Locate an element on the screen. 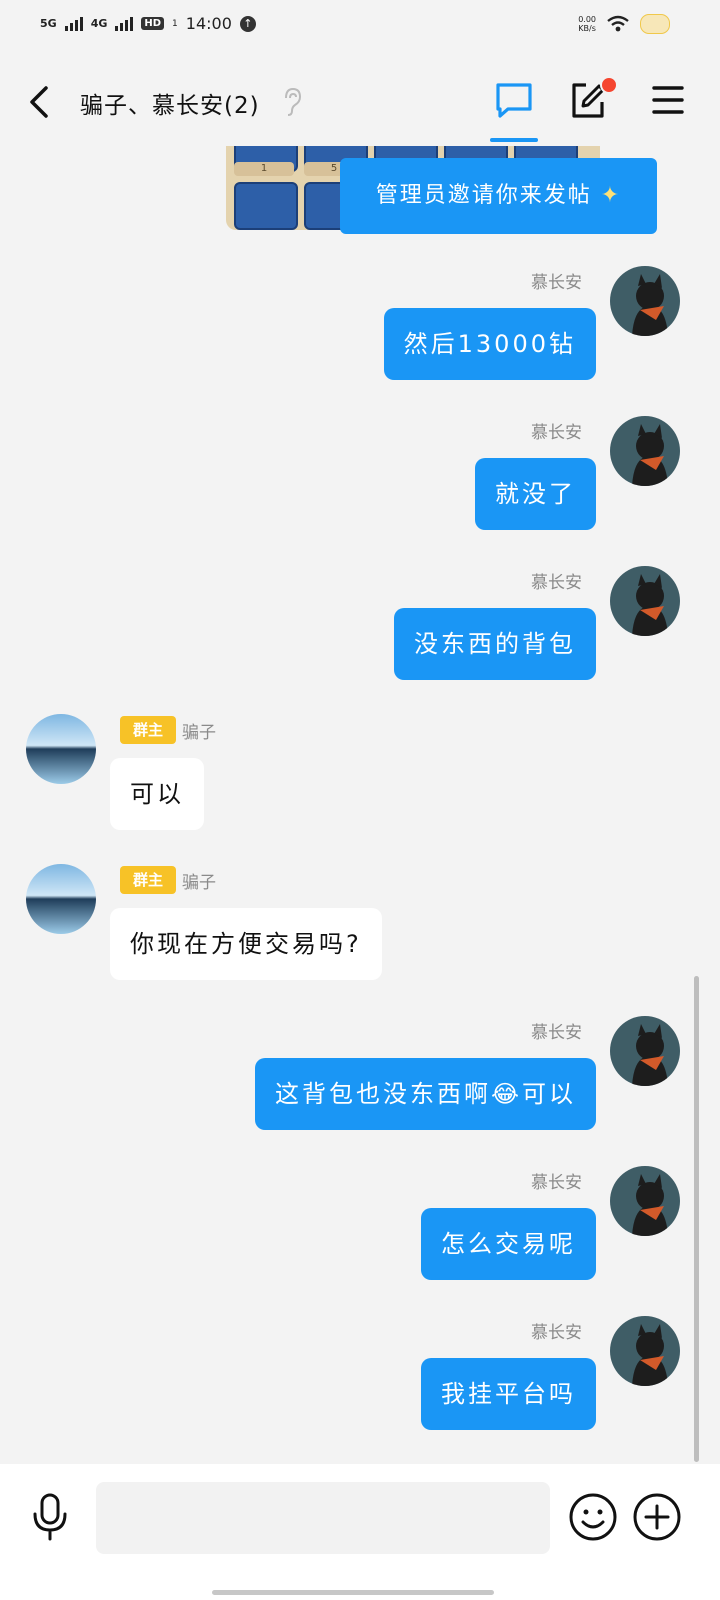  ear-icon is located at coordinates (292, 102).